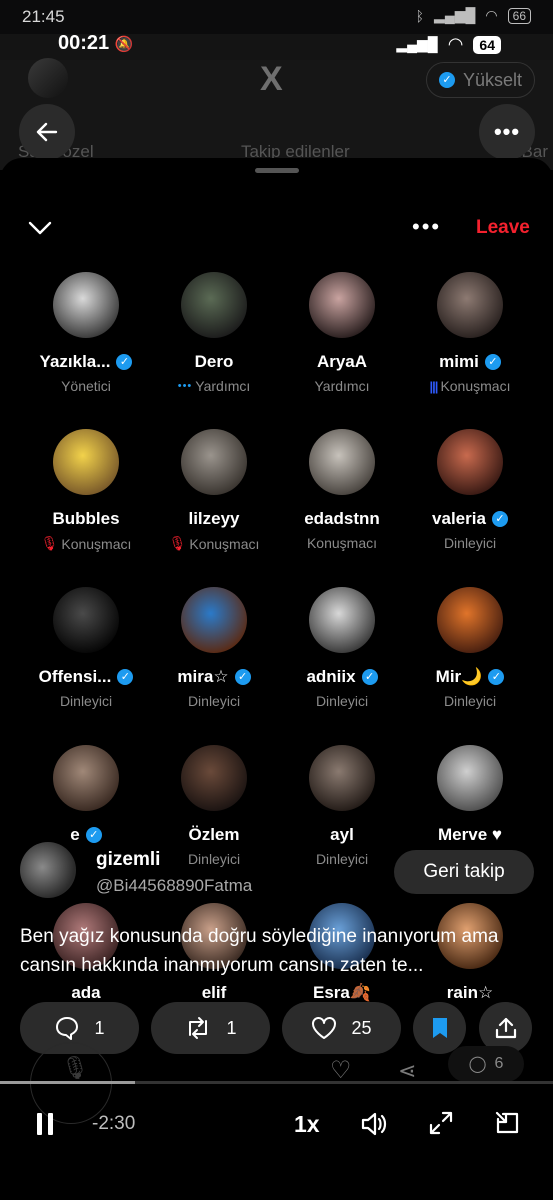  What do you see at coordinates (114, 1123) in the screenshot?
I see `remaining-time: -2:30` at bounding box center [114, 1123].